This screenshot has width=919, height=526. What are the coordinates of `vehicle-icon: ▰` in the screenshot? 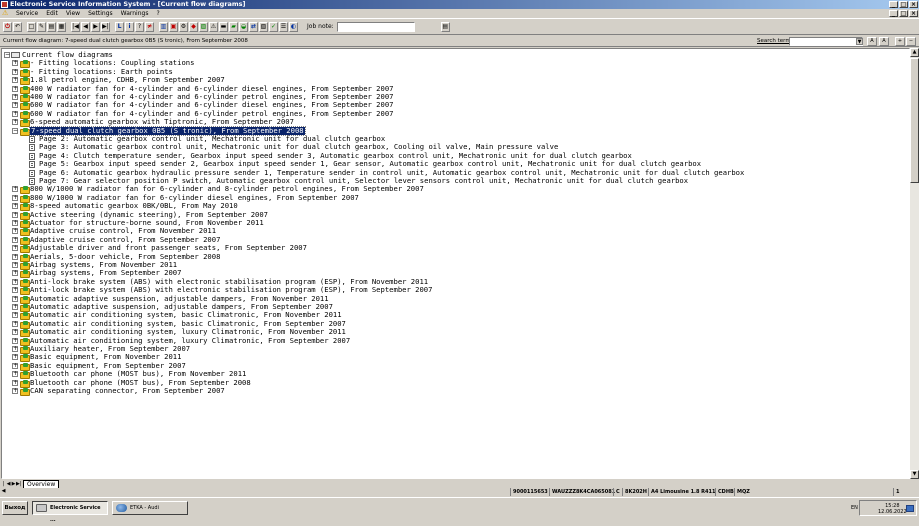 It's located at (233, 26).